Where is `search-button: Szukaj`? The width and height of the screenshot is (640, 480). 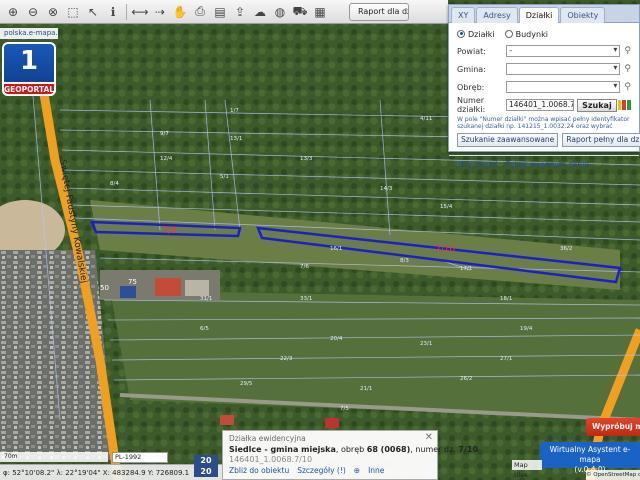
search-button: Szukaj is located at coordinates (597, 105).